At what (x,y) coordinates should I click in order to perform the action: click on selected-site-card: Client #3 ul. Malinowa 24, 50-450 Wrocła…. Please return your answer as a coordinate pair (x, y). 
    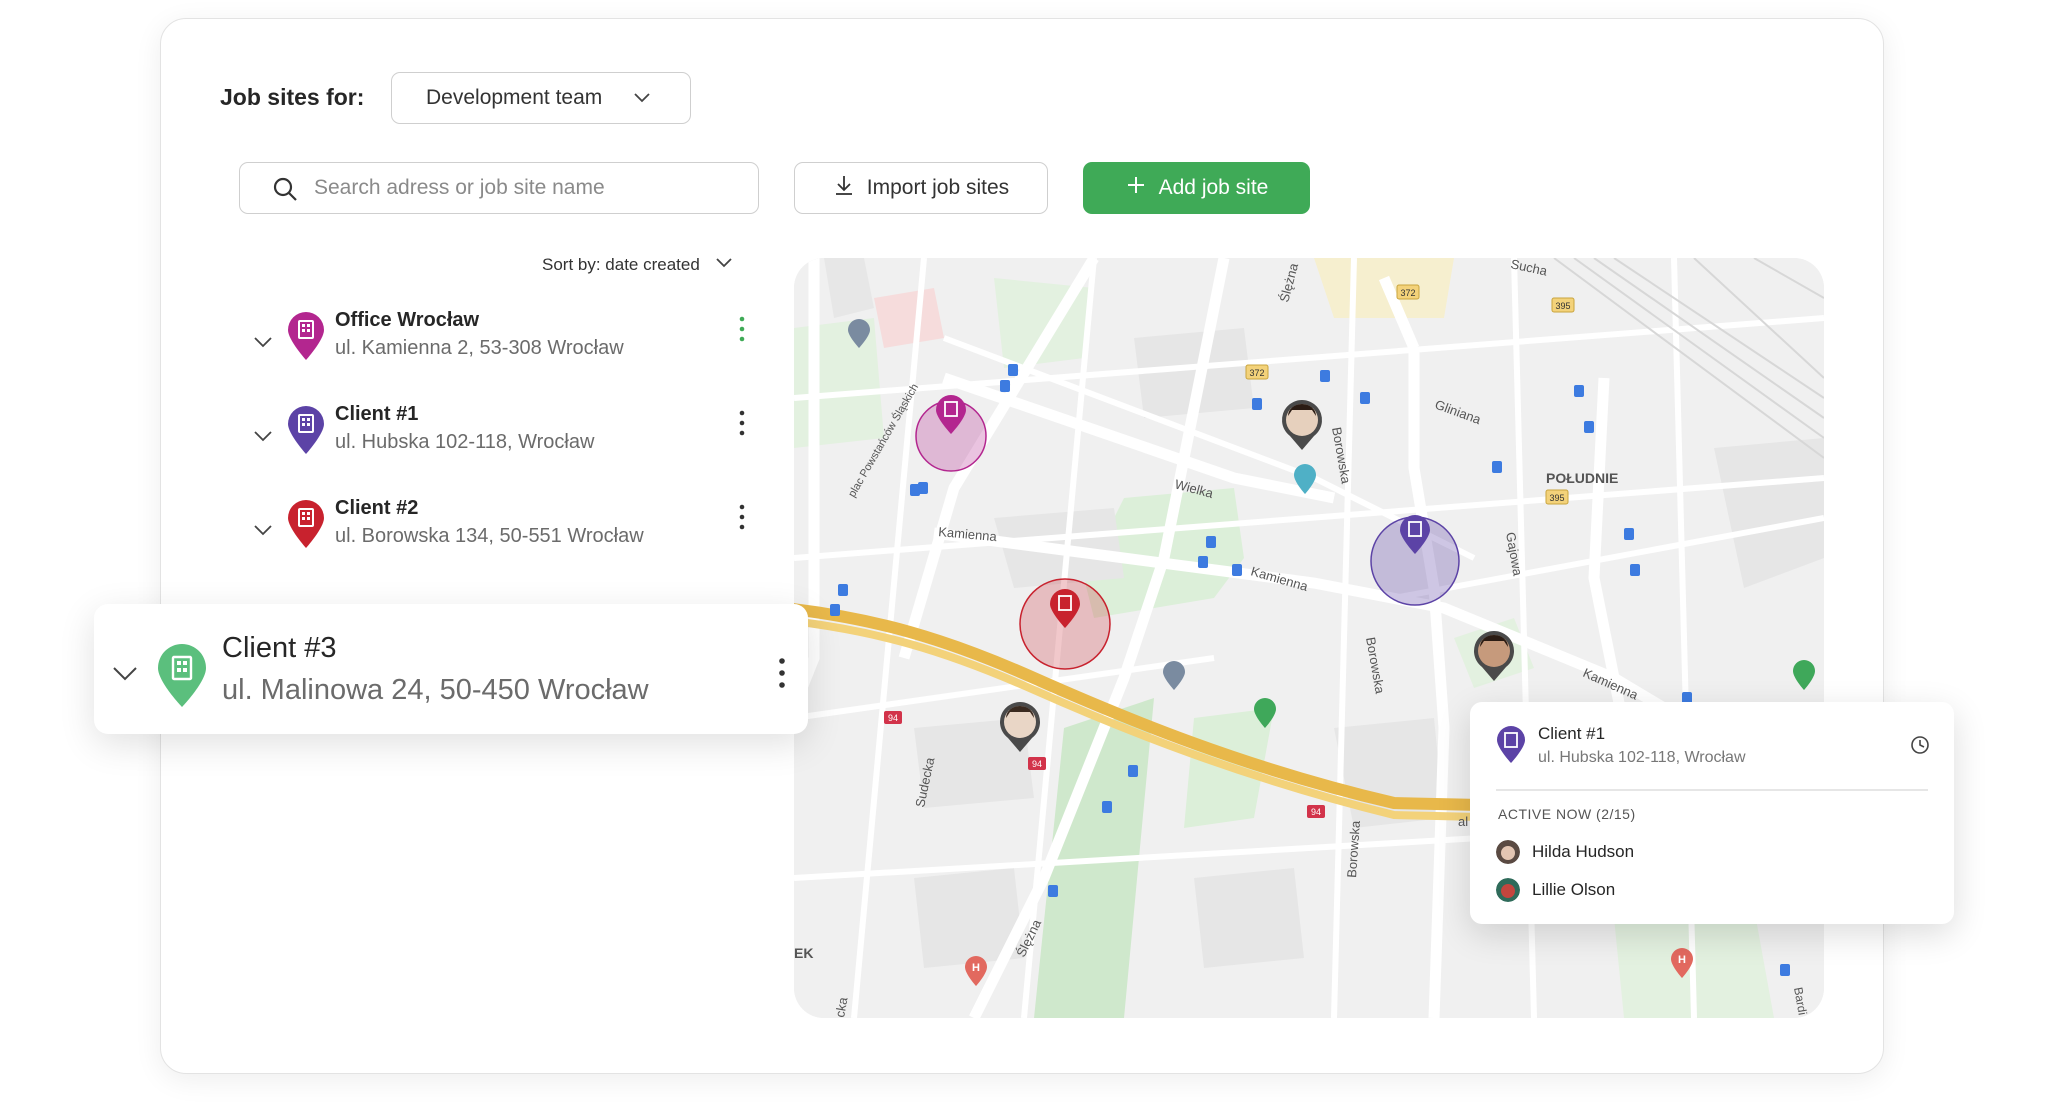
    Looking at the image, I should click on (451, 669).